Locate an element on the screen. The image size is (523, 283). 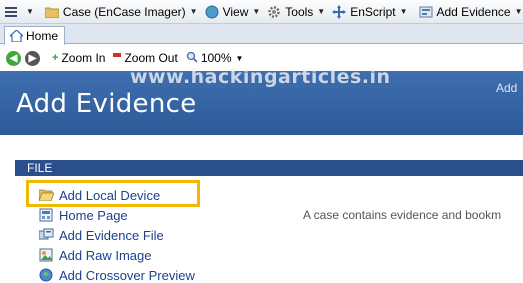
evidence-file-icon is located at coordinates (46, 235).